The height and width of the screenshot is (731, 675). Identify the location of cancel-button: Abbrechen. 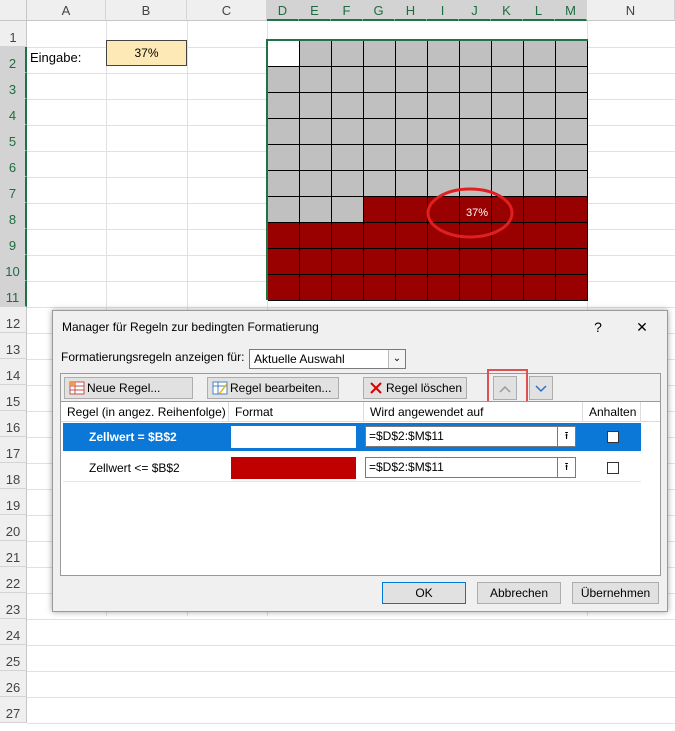
(519, 593).